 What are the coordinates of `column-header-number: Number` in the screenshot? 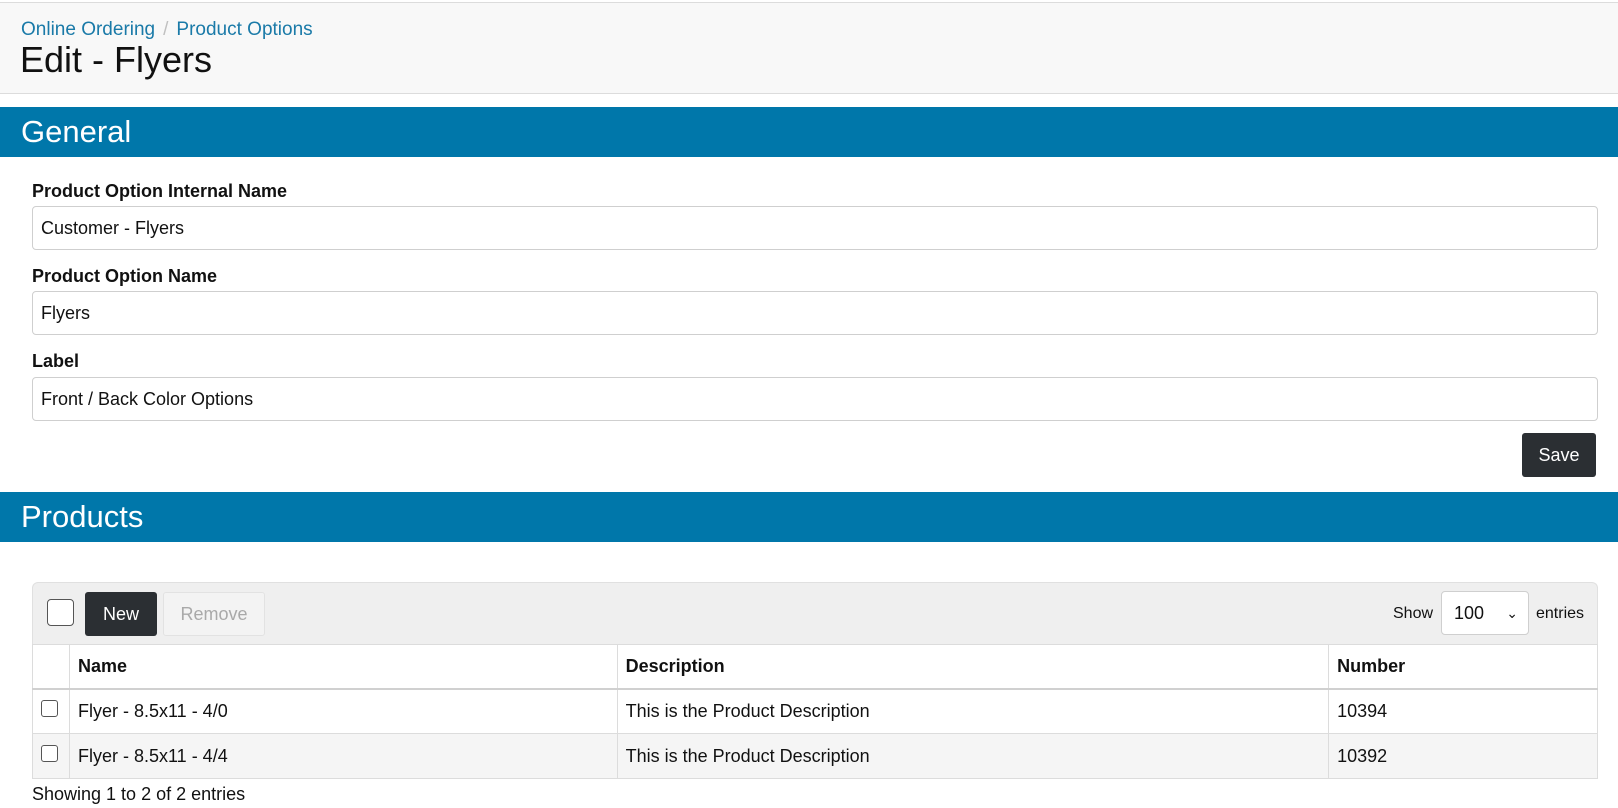 It's located at (1463, 667).